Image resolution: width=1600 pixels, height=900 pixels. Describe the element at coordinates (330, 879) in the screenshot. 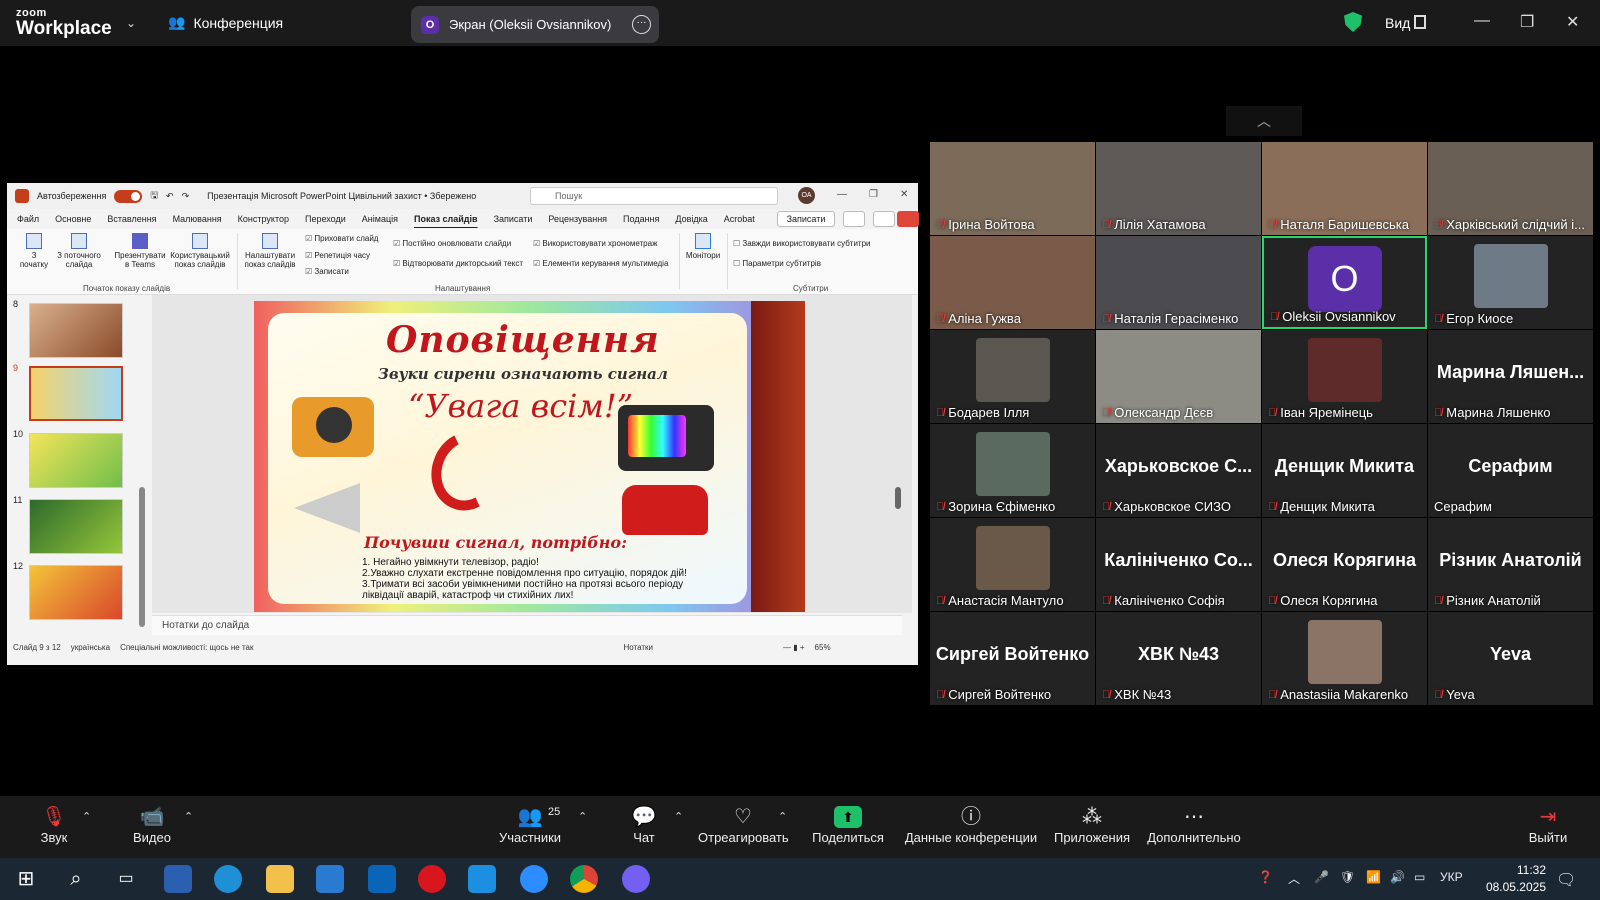

I see `store-icon` at that location.